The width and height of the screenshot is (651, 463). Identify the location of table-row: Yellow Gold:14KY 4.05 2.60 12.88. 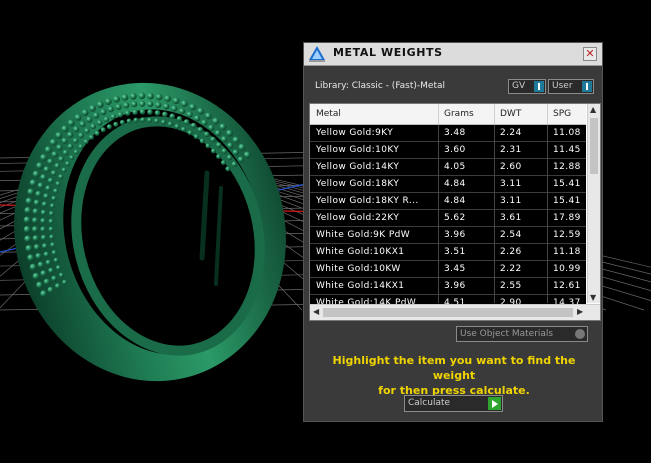
(448, 167).